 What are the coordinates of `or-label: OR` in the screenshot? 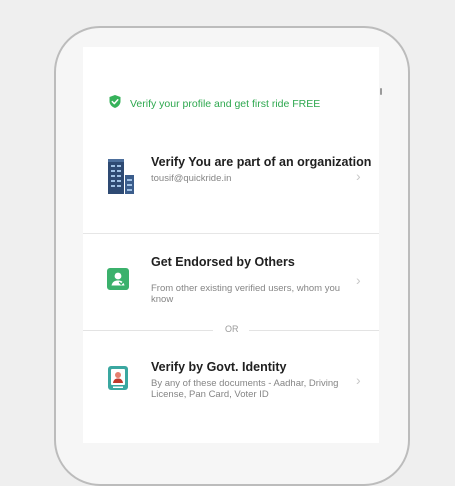 It's located at (232, 329).